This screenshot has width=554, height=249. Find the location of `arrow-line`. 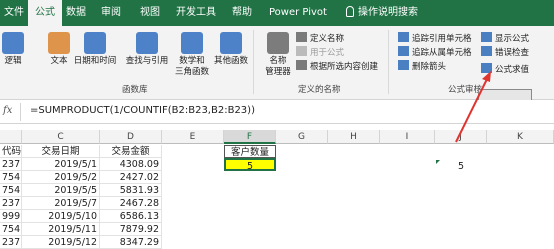

arrow-line is located at coordinates (472, 109).